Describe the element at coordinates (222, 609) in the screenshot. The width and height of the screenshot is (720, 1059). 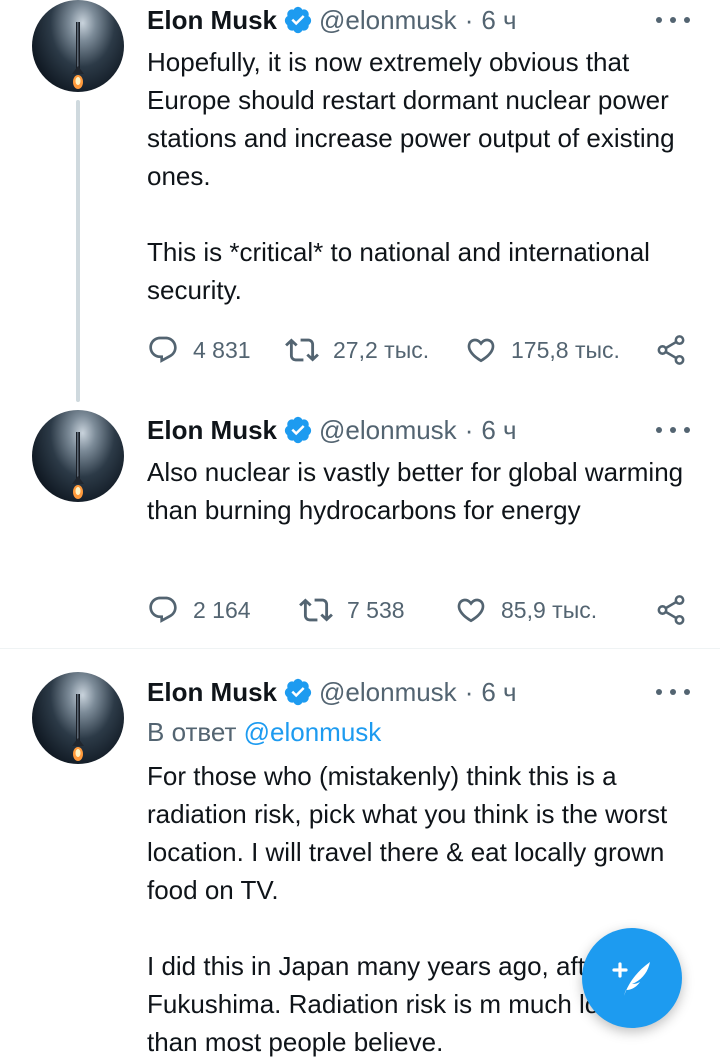
I see `reply-count: 2 164` at that location.